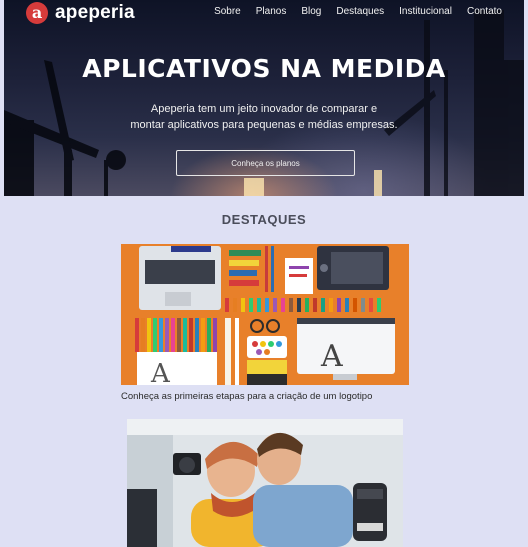 Image resolution: width=528 pixels, height=547 pixels. What do you see at coordinates (37, 13) in the screenshot?
I see `brand-logo-icon: a` at bounding box center [37, 13].